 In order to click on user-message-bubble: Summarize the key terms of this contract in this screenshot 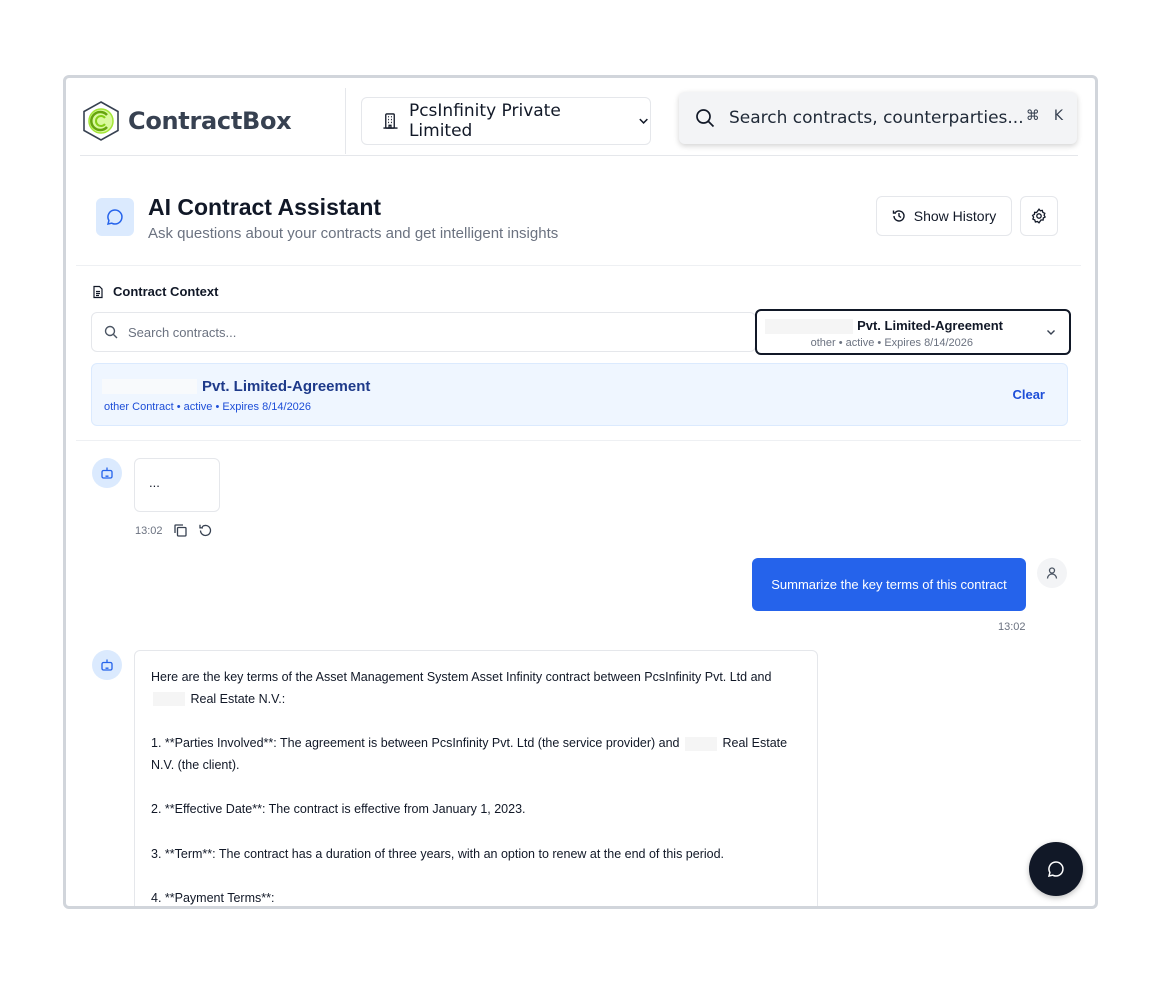, I will do `click(889, 584)`.